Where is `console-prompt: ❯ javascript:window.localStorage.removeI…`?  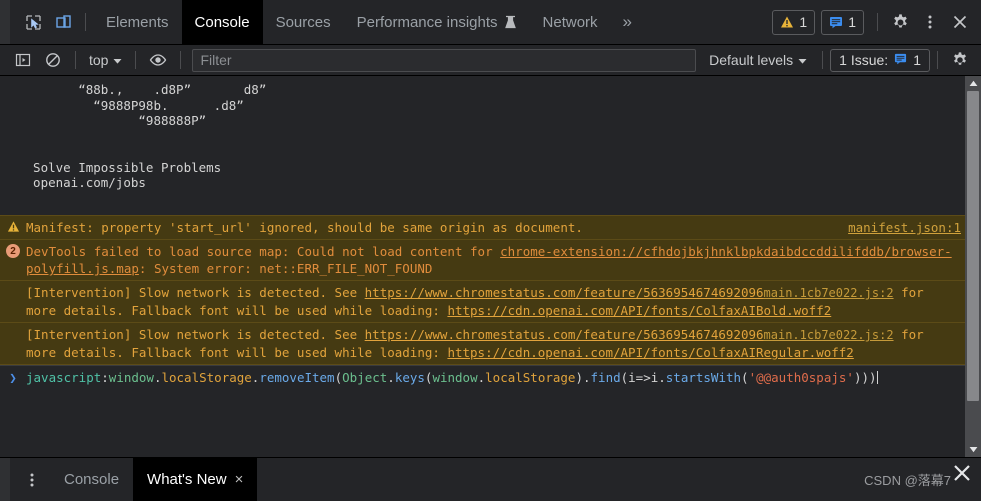 console-prompt: ❯ javascript:window.localStorage.removeI… is located at coordinates (490, 377).